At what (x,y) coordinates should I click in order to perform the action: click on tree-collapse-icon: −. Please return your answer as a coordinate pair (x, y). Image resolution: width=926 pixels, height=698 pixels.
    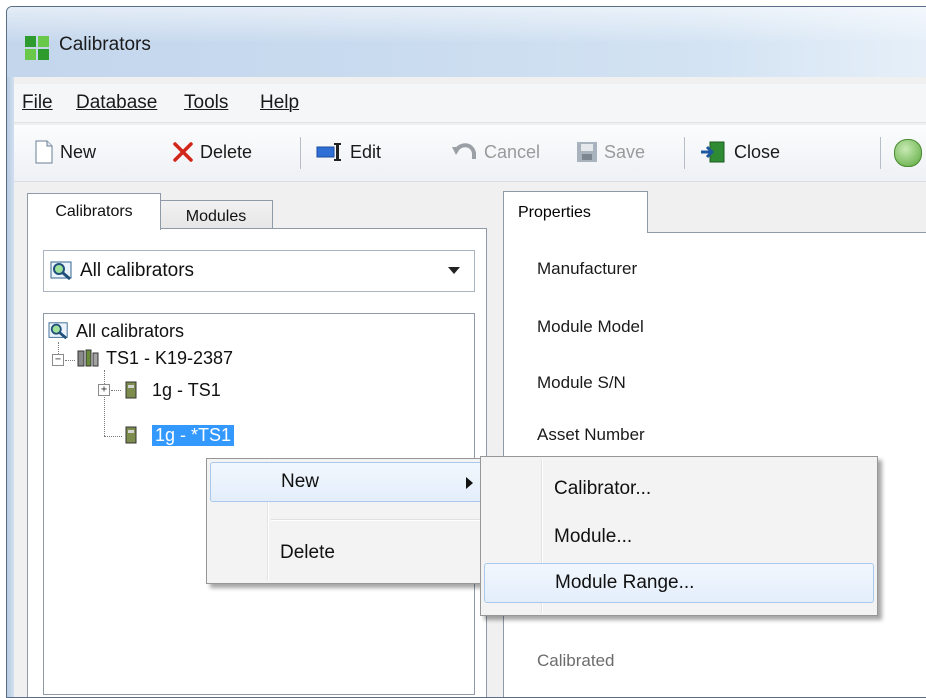
    Looking at the image, I should click on (58, 360).